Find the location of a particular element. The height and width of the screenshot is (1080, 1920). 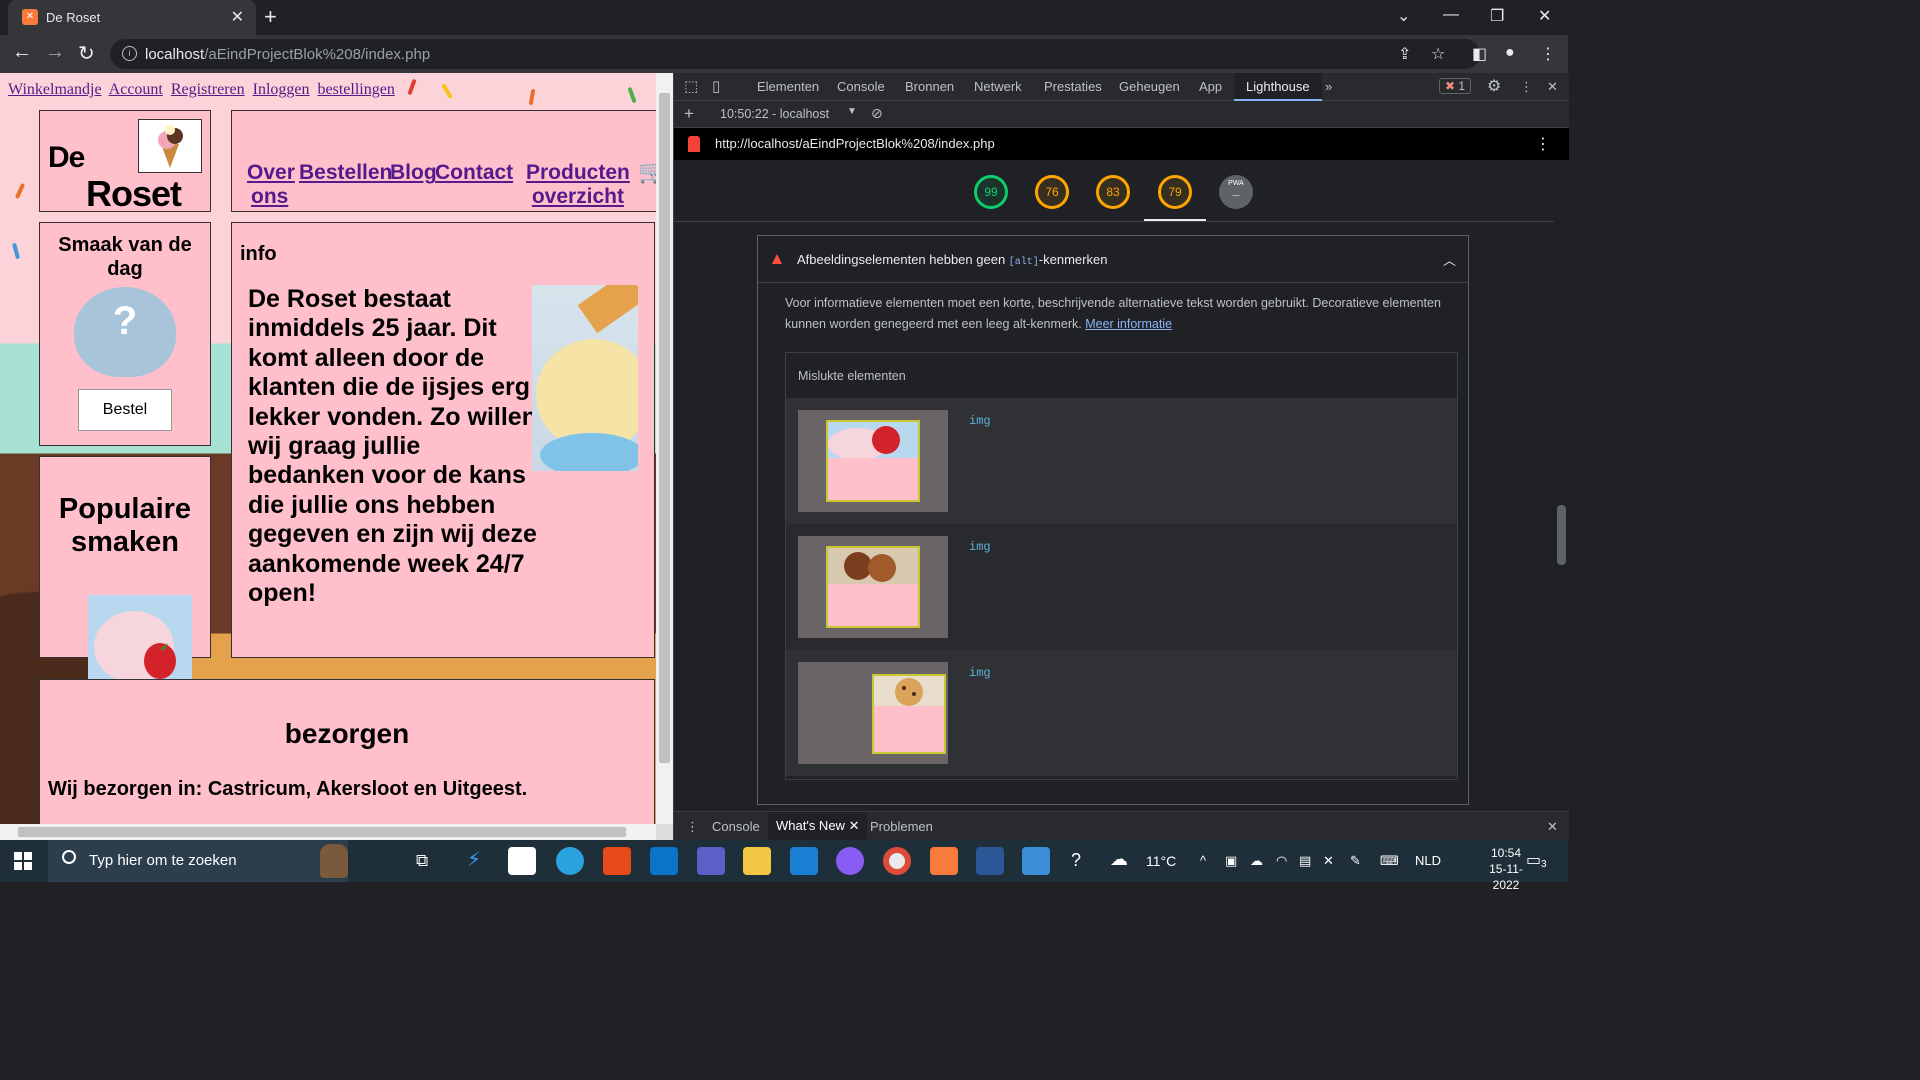

tab-geheugen: Geheugen is located at coordinates (1149, 86).